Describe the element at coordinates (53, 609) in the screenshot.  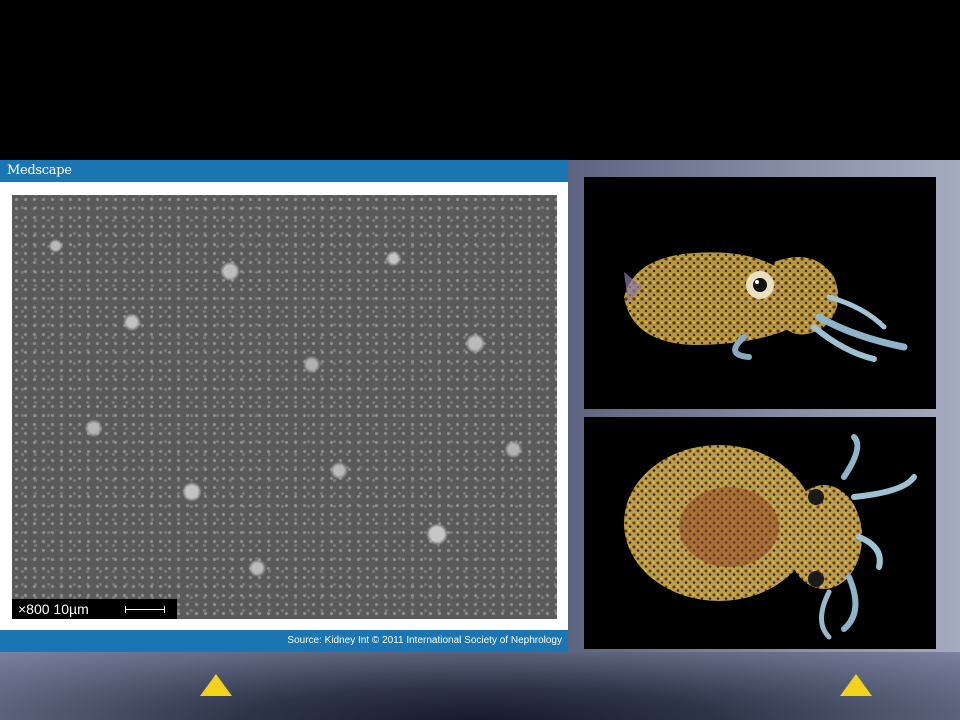
I see `scale-label: ×800 10µm` at that location.